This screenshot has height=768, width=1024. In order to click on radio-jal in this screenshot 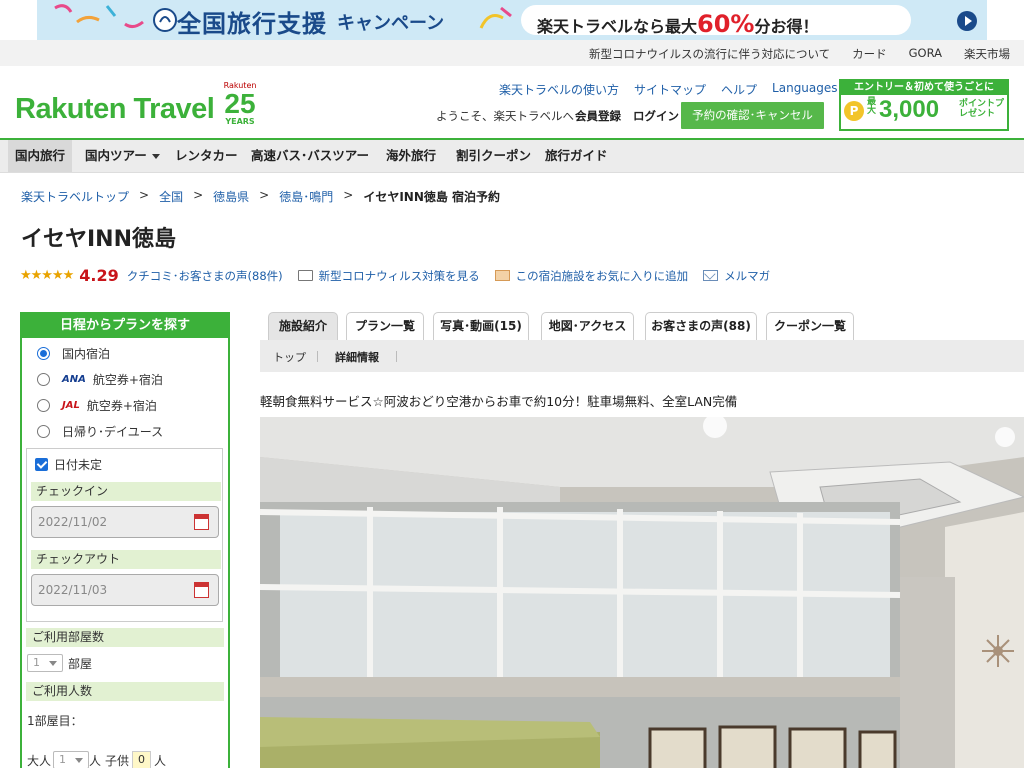, I will do `click(43, 405)`.